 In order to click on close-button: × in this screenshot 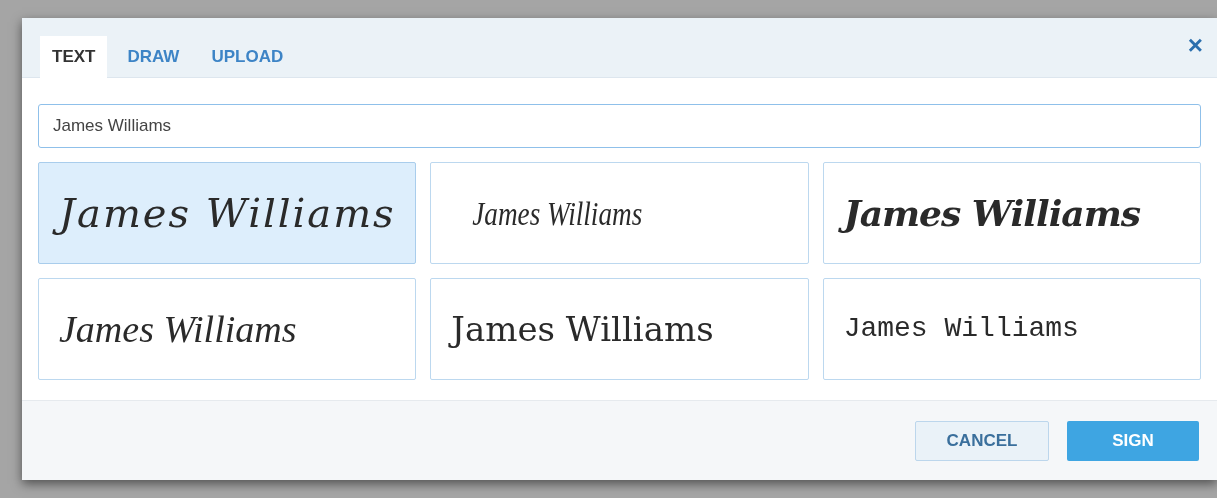, I will do `click(1195, 45)`.